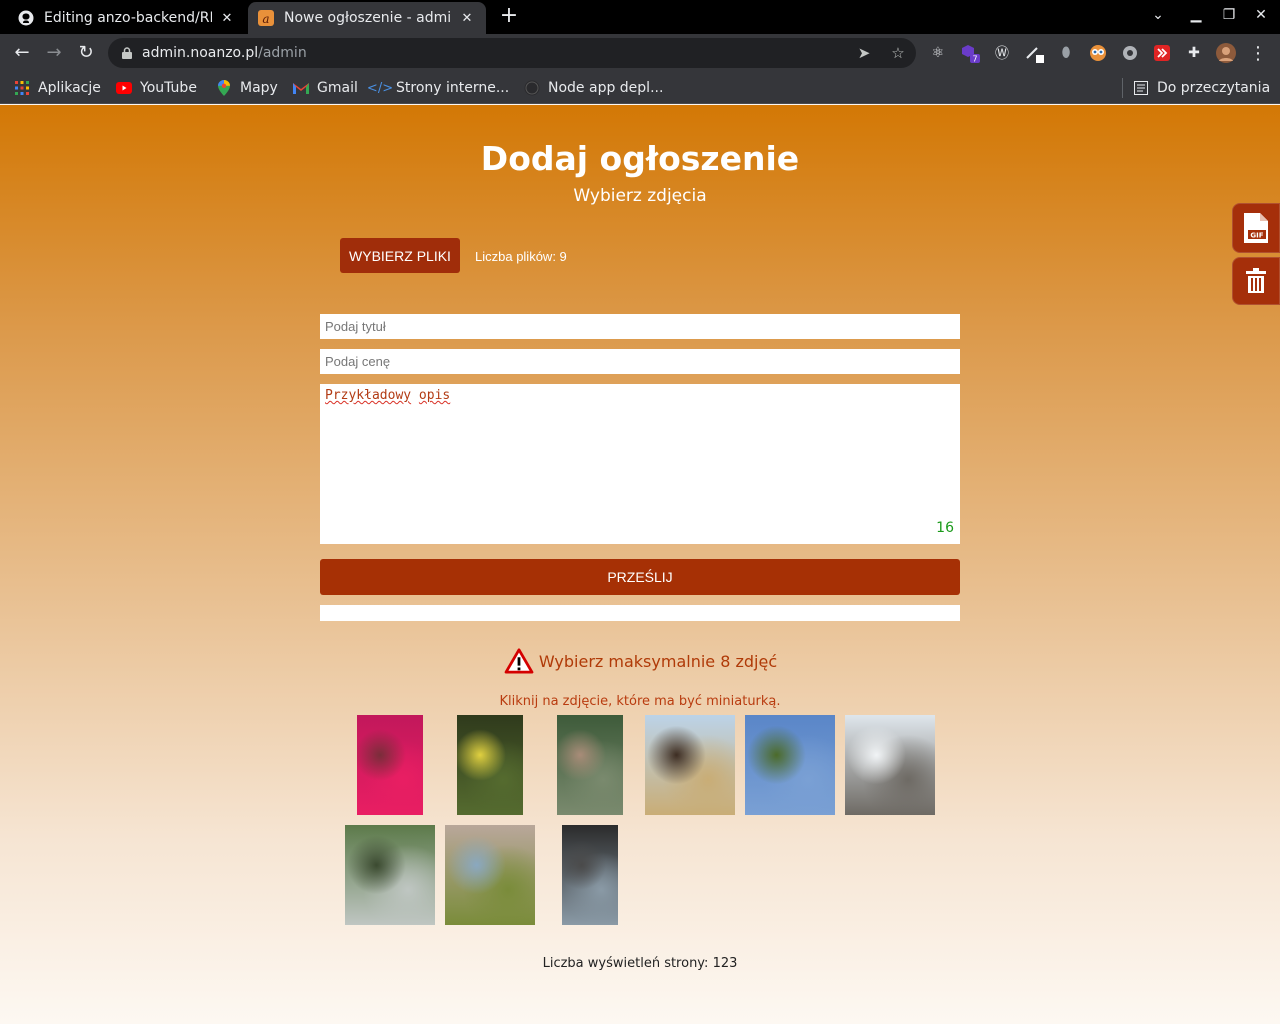 The image size is (1280, 1024). I want to click on bookmark-star-icon: ☆, so click(898, 53).